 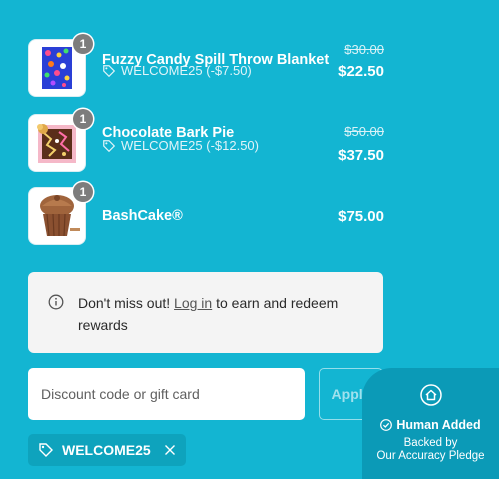 What do you see at coordinates (186, 70) in the screenshot?
I see `discount-label: WELCOME25 (-$7.50)` at bounding box center [186, 70].